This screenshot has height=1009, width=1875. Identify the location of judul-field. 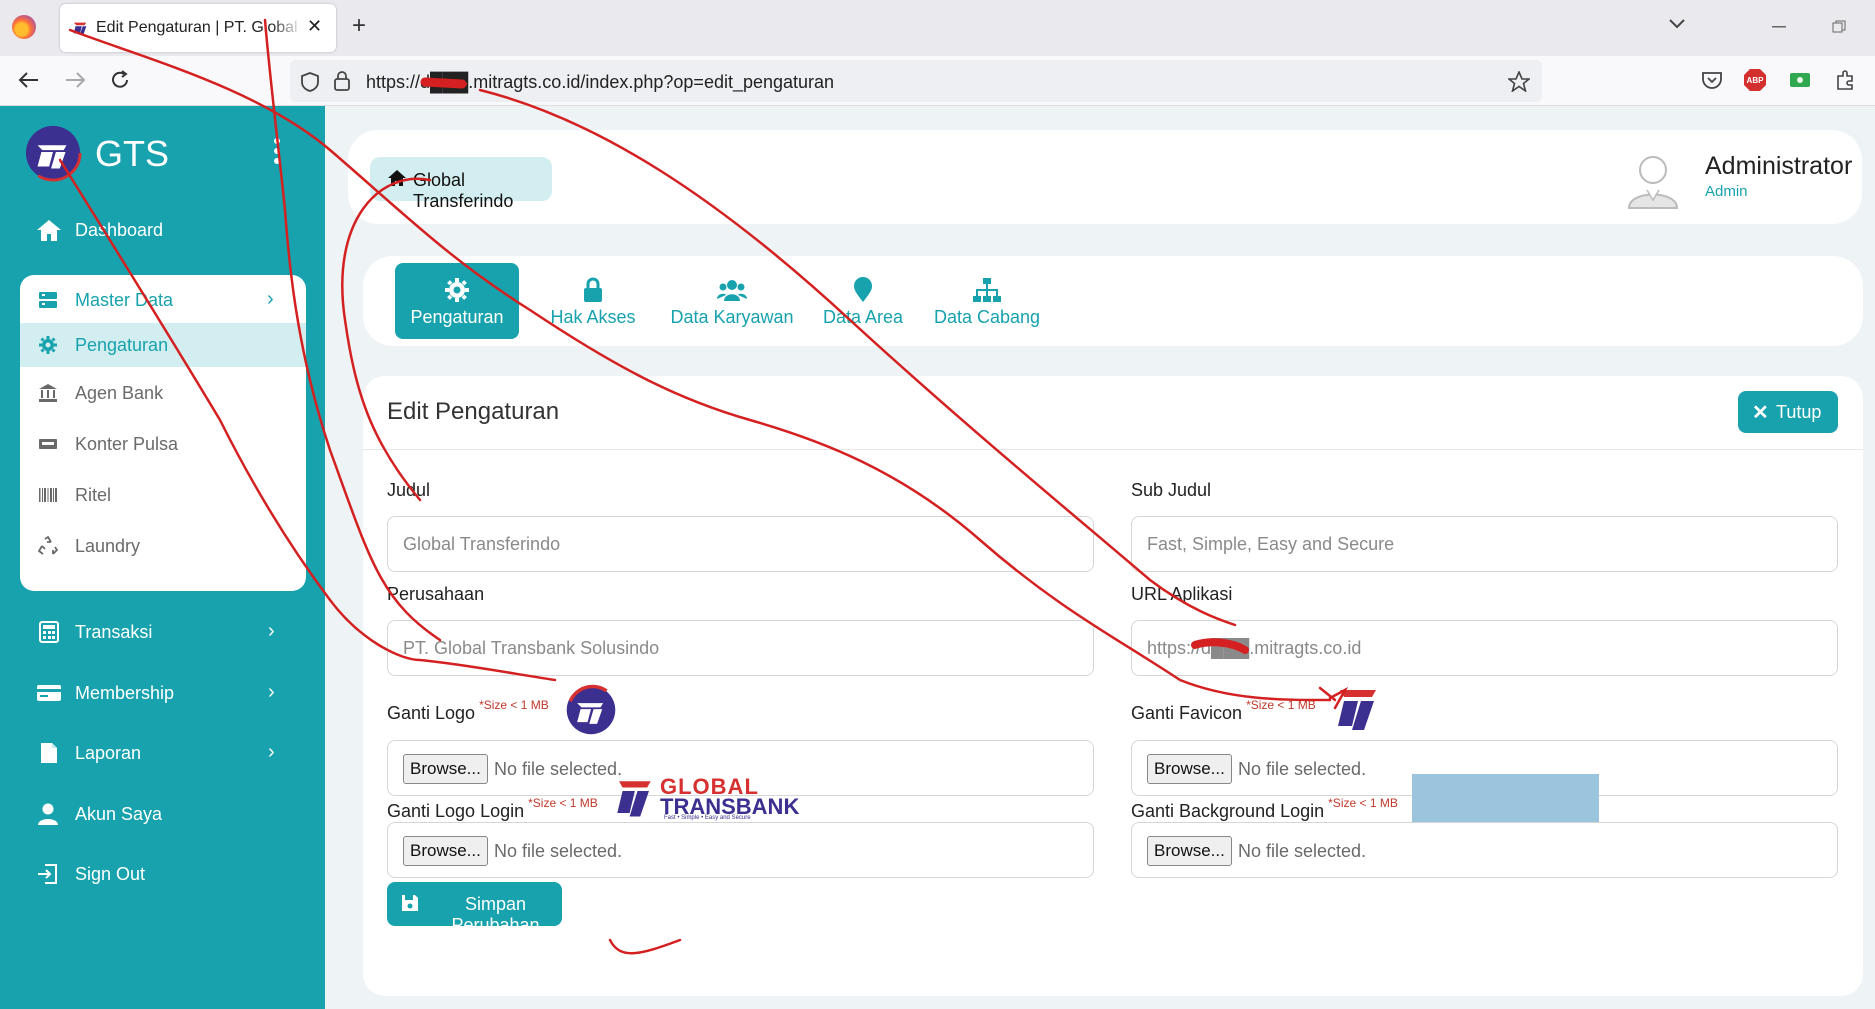
(740, 544).